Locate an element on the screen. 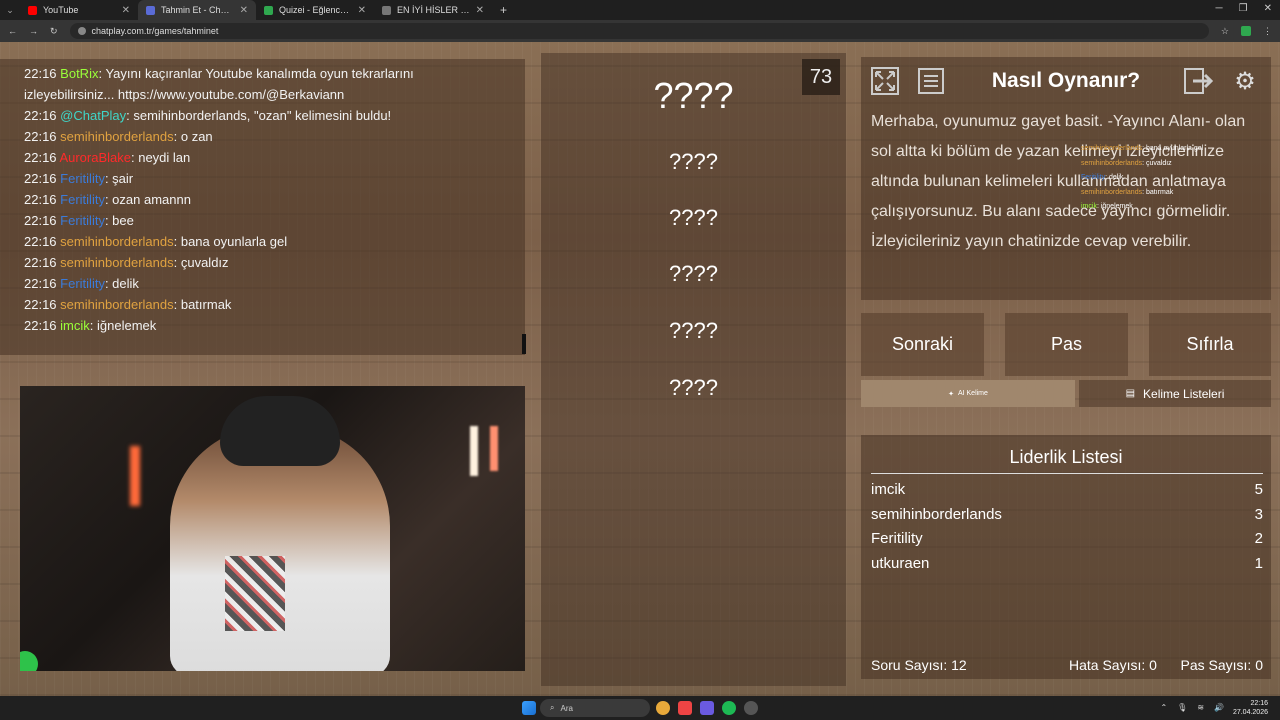 Image resolution: width=1280 pixels, height=720 pixels. player-score: 2 is located at coordinates (1258, 538).